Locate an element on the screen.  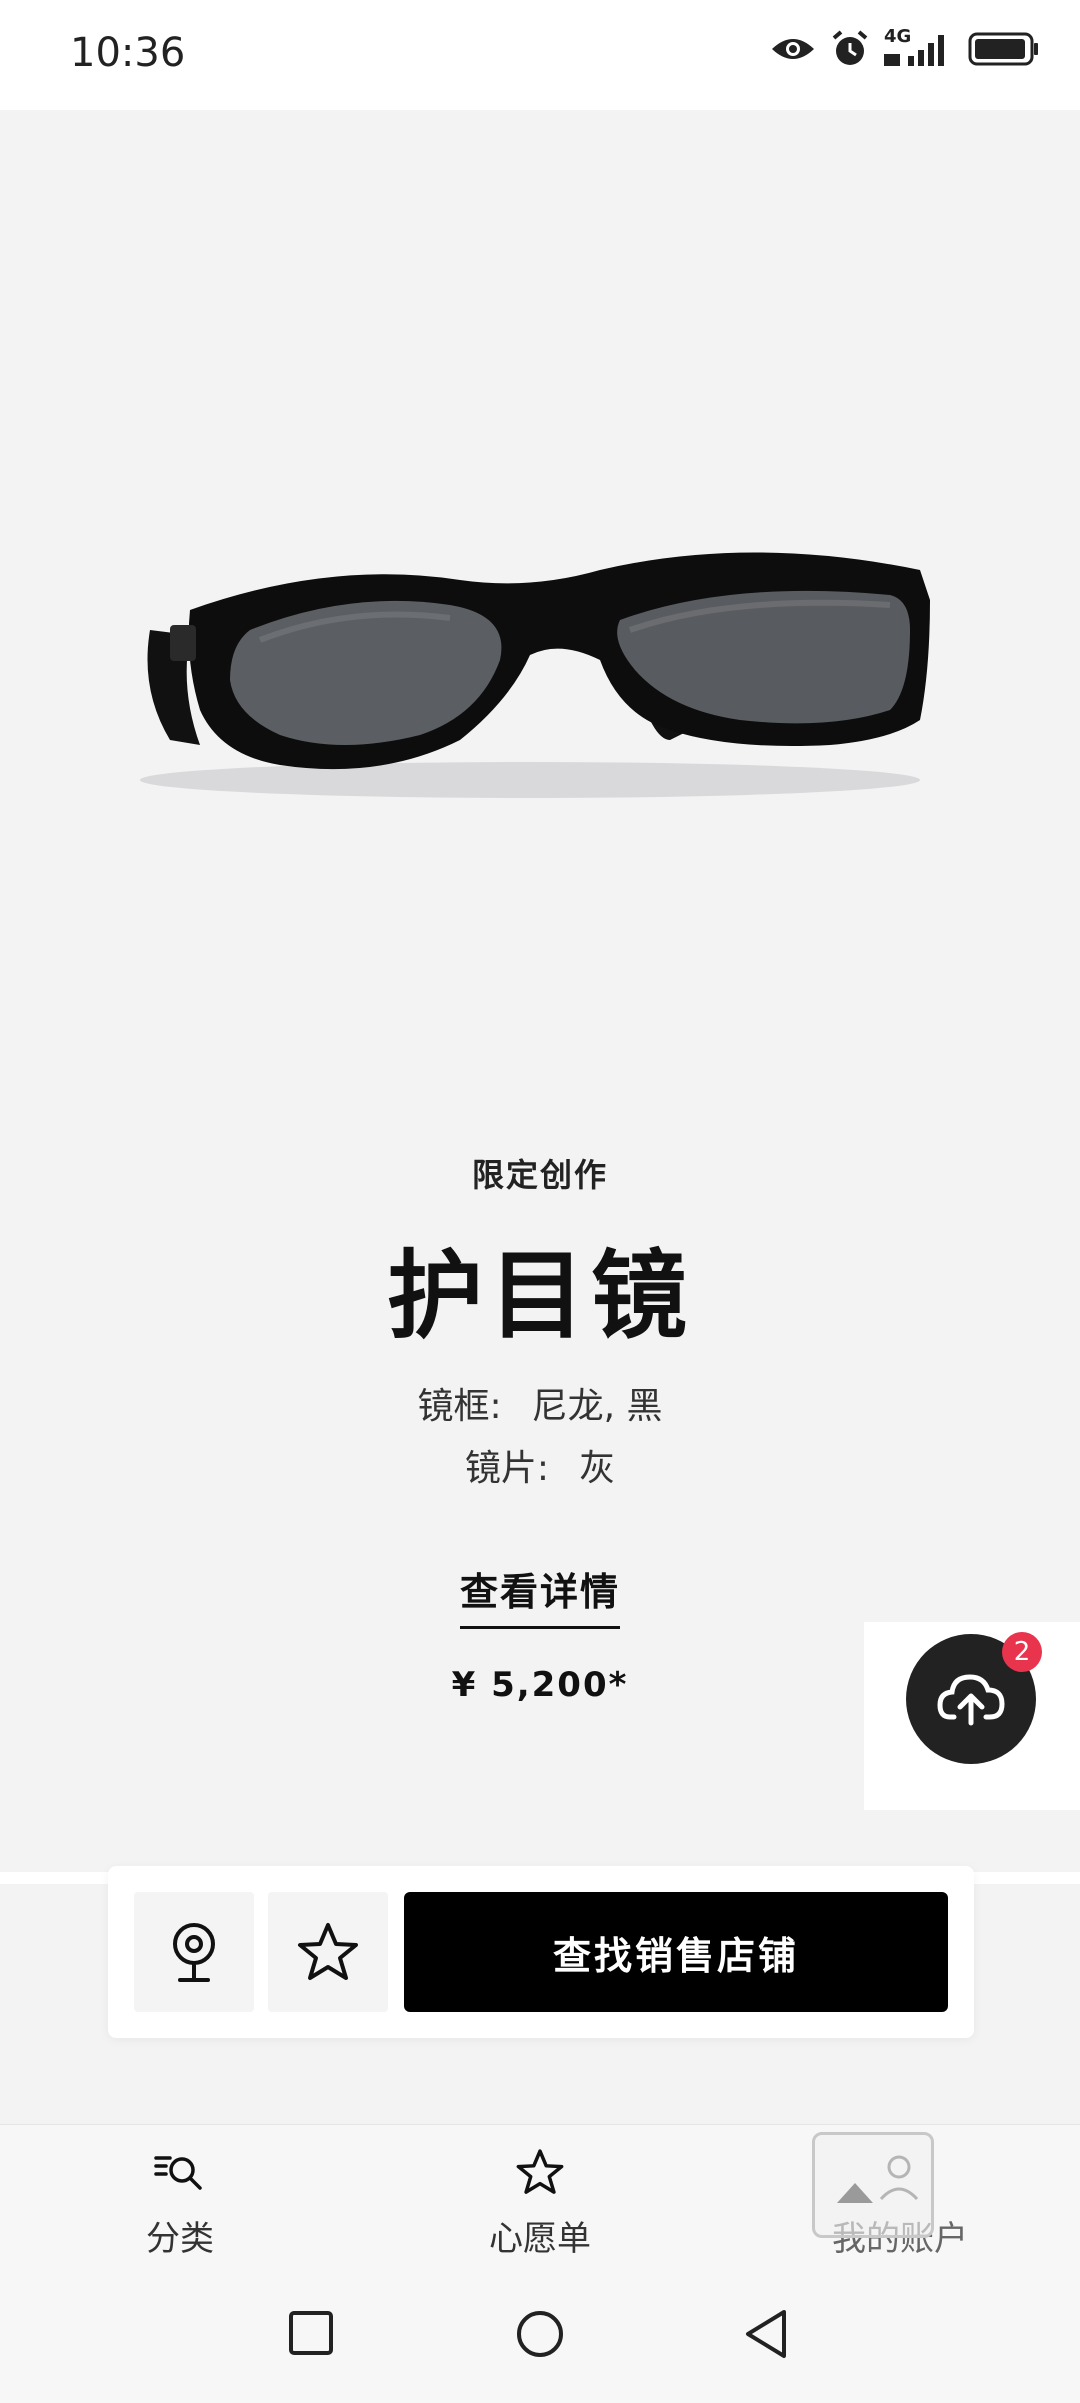
upload-widget: 2 is located at coordinates (972, 1716).